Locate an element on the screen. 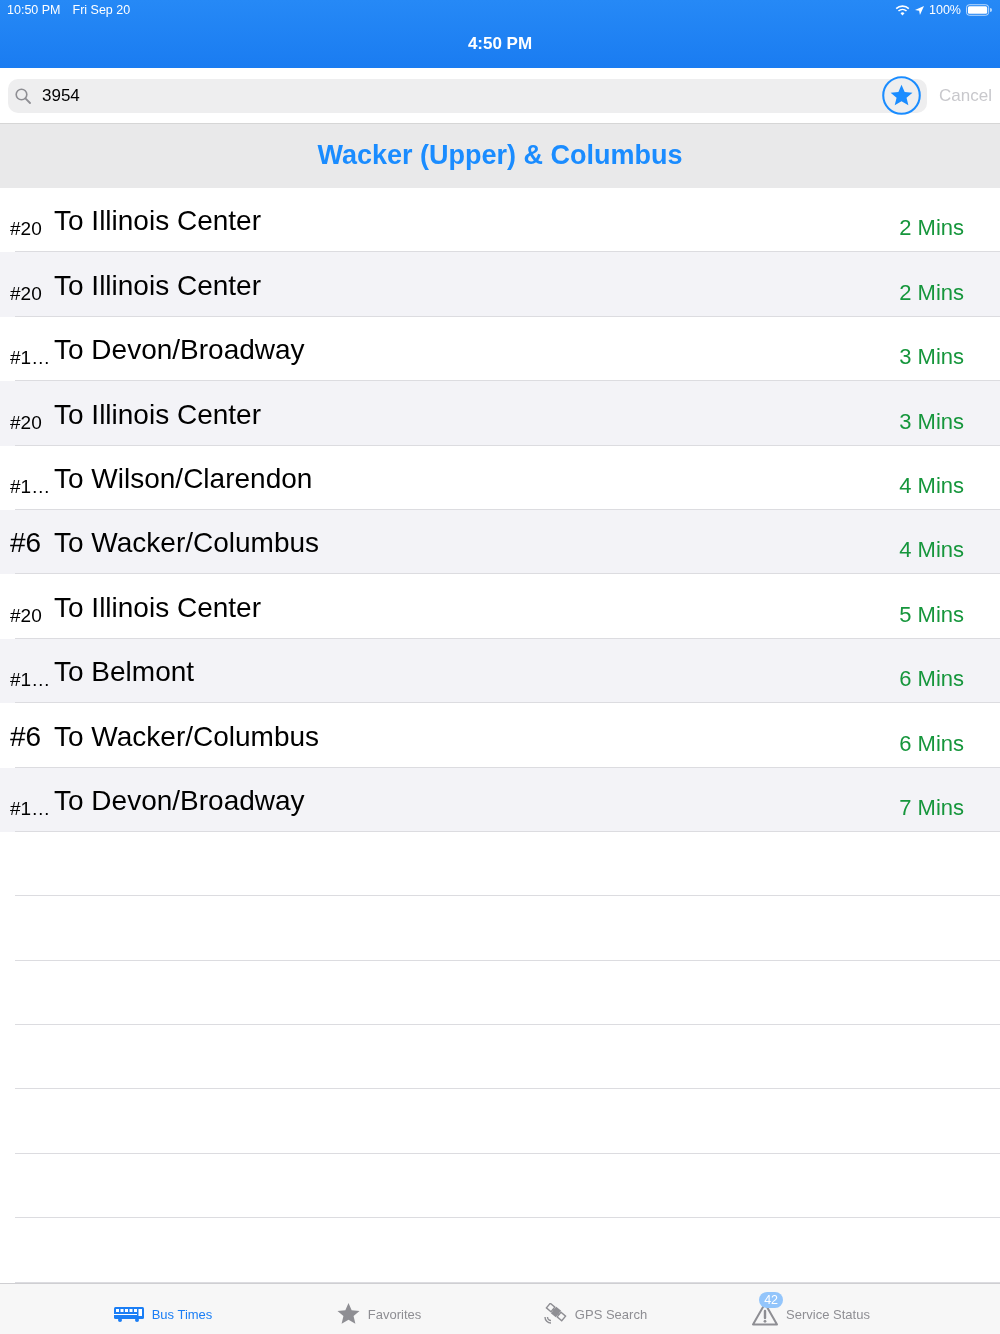  status-time: 10:50 PM is located at coordinates (34, 10).